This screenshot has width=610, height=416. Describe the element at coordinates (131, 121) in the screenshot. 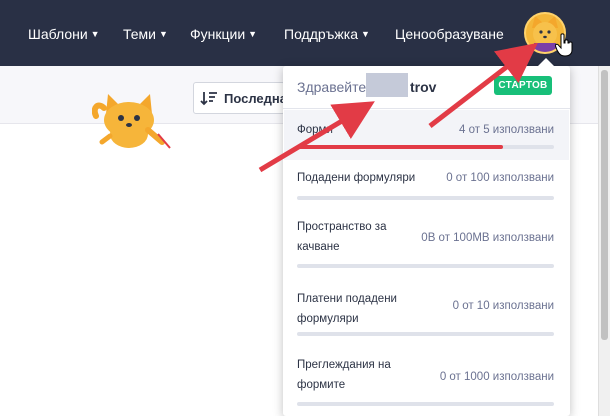

I see `mascot-illustration` at that location.